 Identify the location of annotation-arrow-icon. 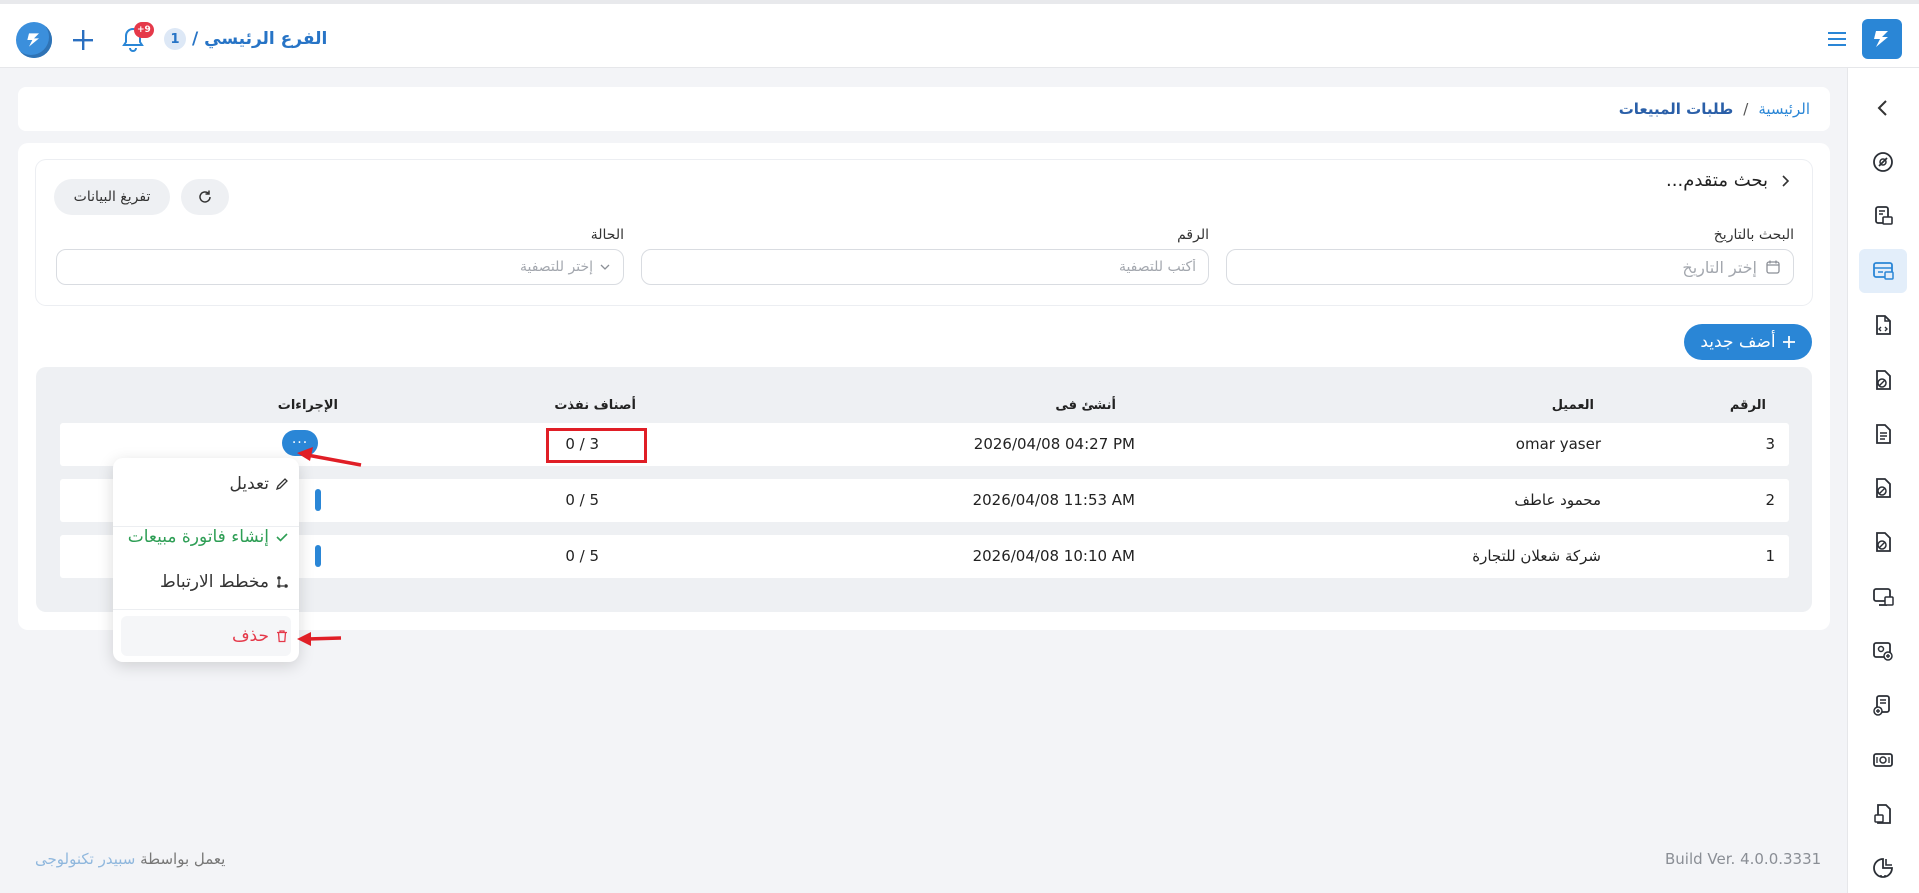
(319, 639).